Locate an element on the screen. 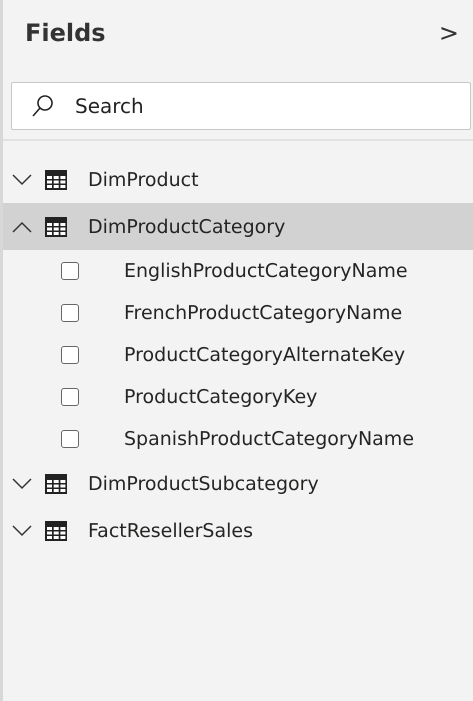 This screenshot has height=701, width=473. table-name: DimProductCategory is located at coordinates (187, 227).